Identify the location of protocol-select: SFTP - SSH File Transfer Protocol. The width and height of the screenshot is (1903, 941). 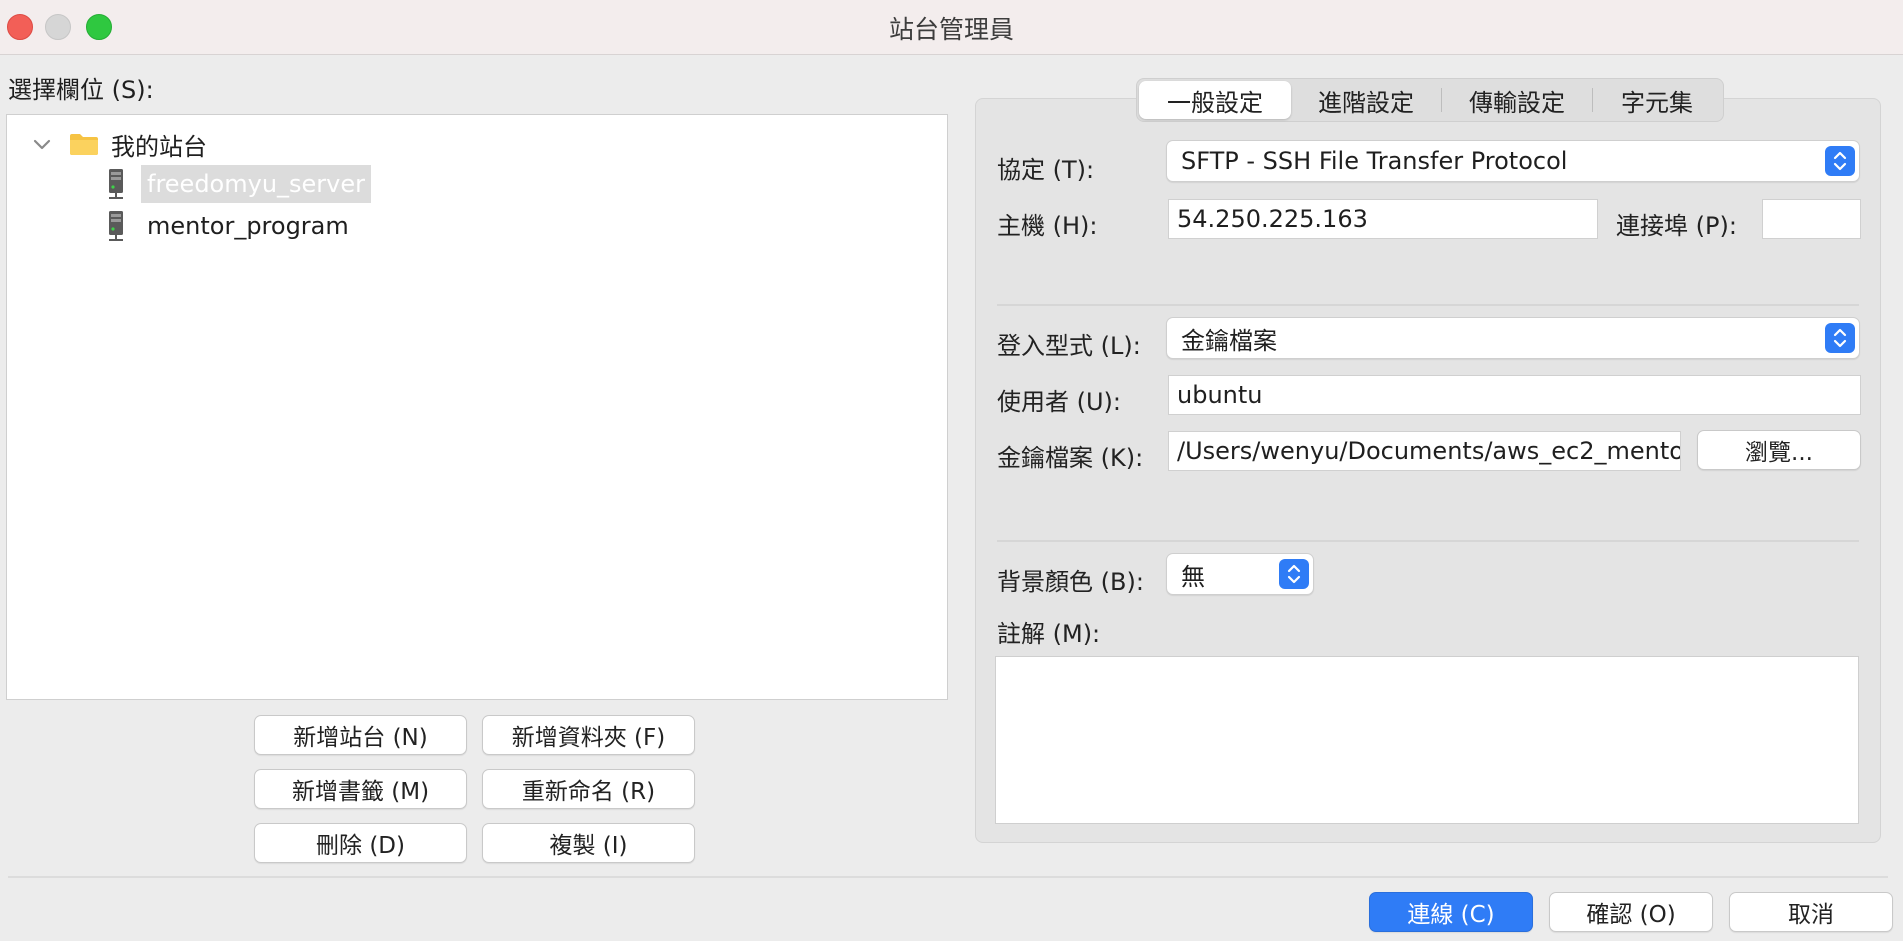
(1513, 161).